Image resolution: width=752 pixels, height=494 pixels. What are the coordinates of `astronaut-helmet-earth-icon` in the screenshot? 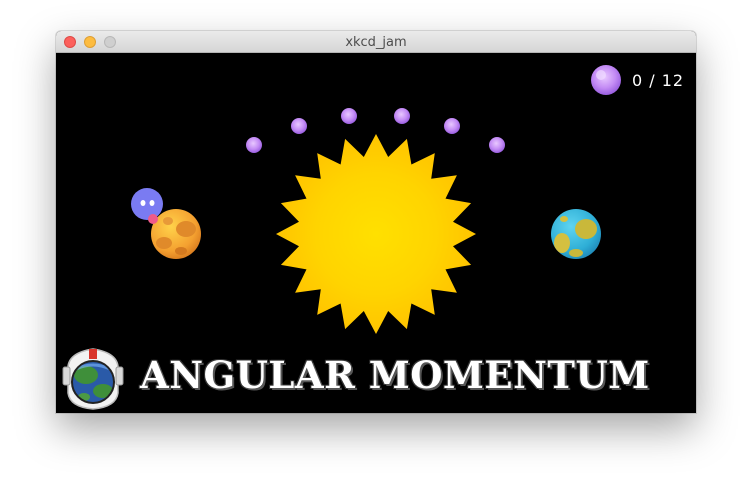 It's located at (93, 379).